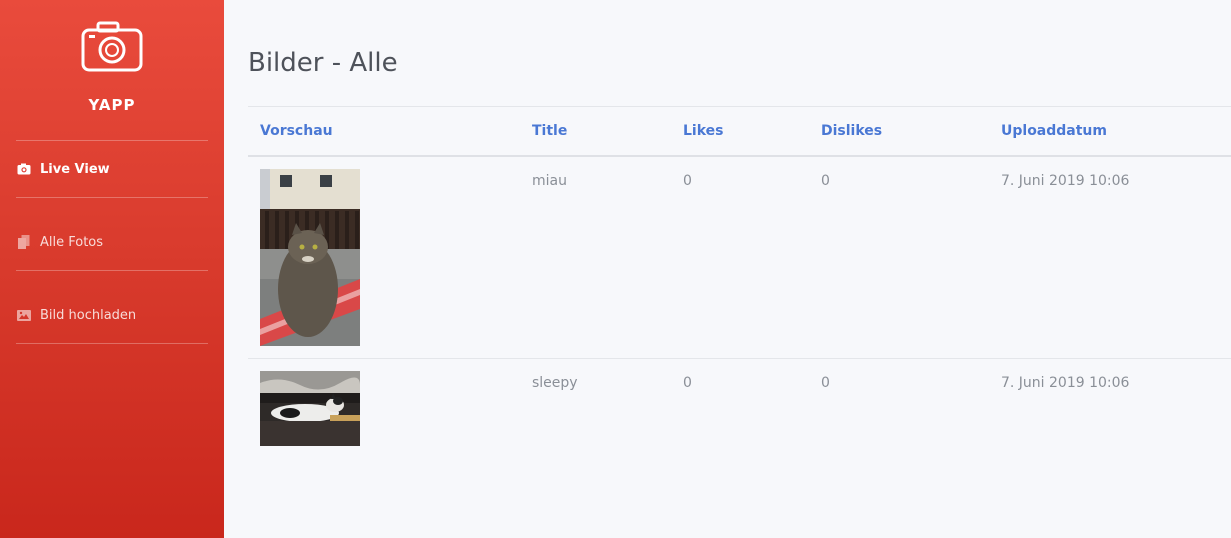 The width and height of the screenshot is (1231, 538). Describe the element at coordinates (112, 46) in the screenshot. I see `camera-logo-icon` at that location.